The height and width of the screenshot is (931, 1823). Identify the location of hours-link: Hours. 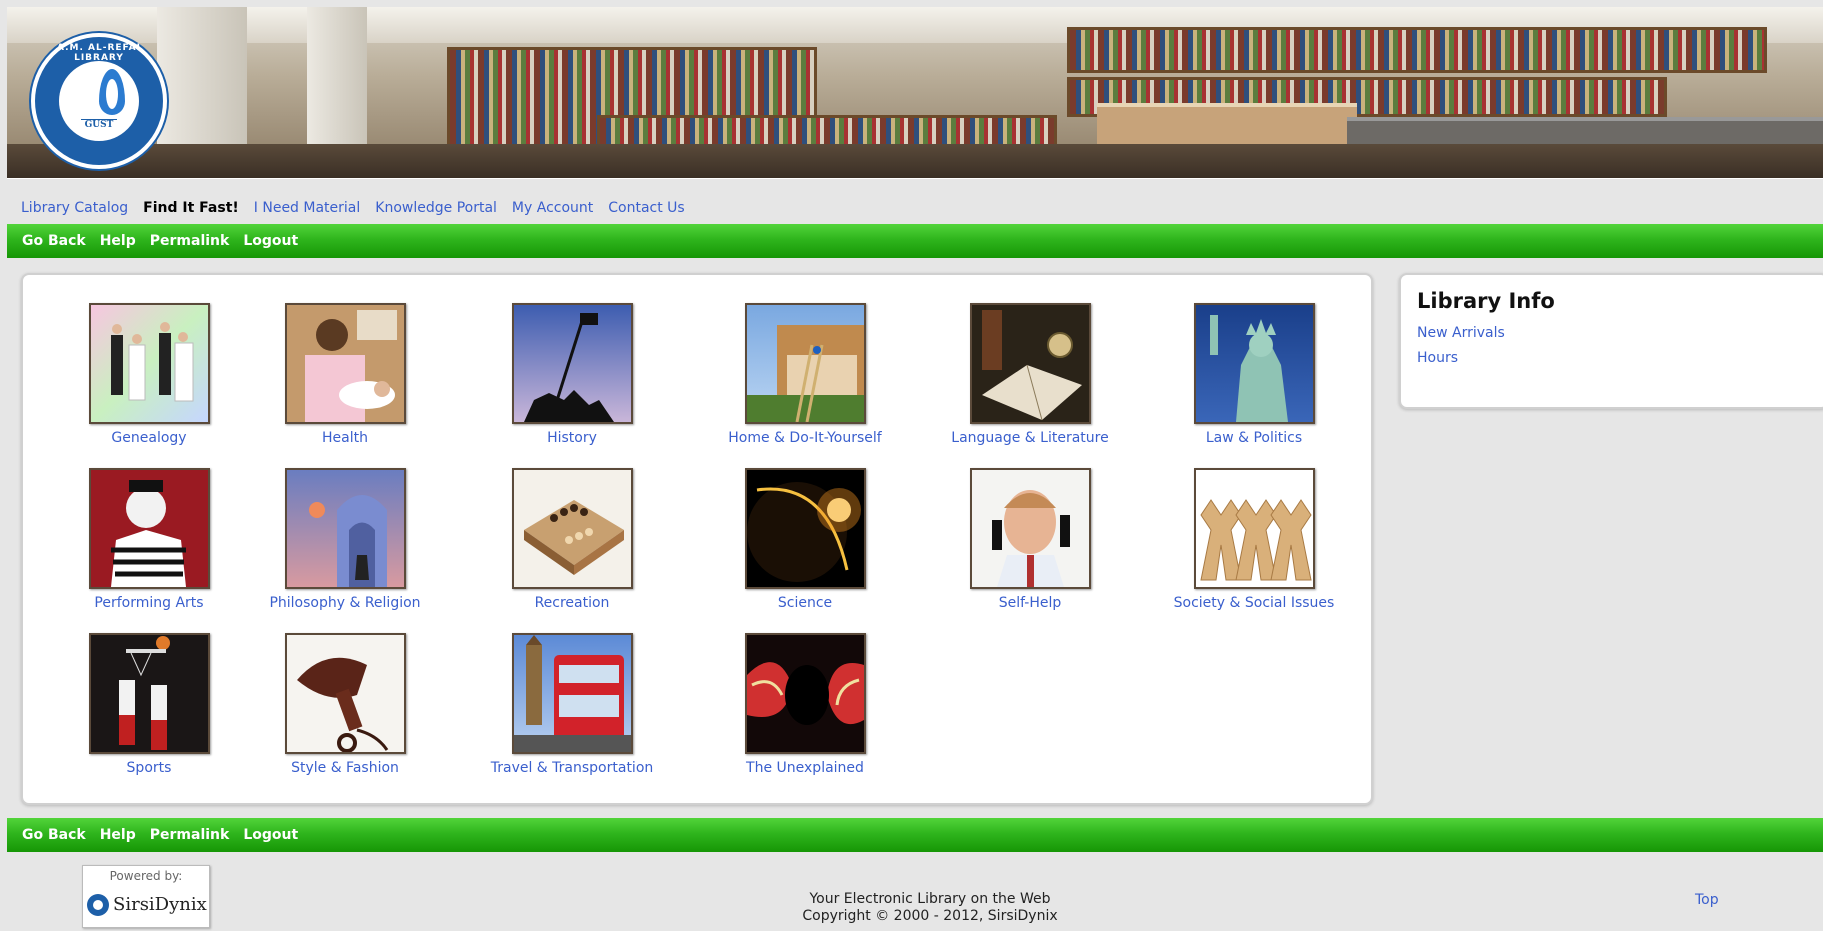
(1614, 358).